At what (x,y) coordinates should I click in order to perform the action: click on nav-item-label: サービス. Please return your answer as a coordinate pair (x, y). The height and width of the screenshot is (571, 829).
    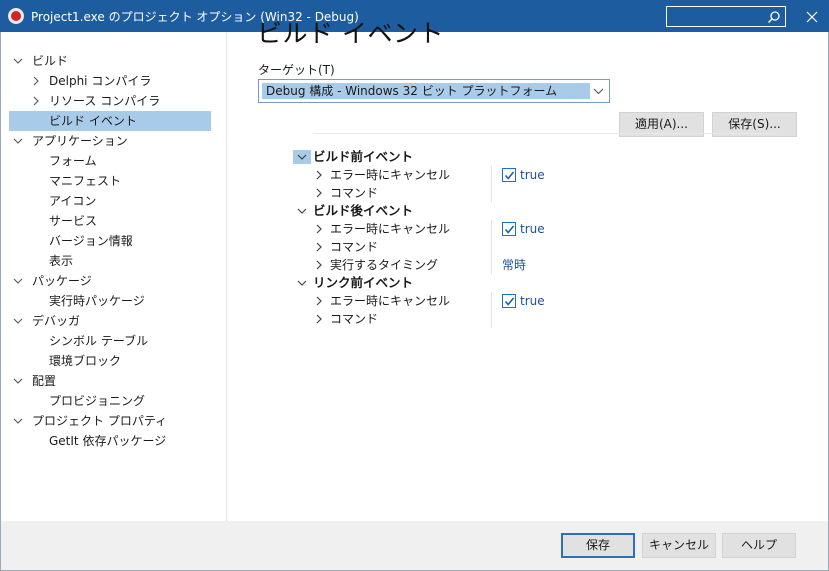
    Looking at the image, I should click on (73, 221).